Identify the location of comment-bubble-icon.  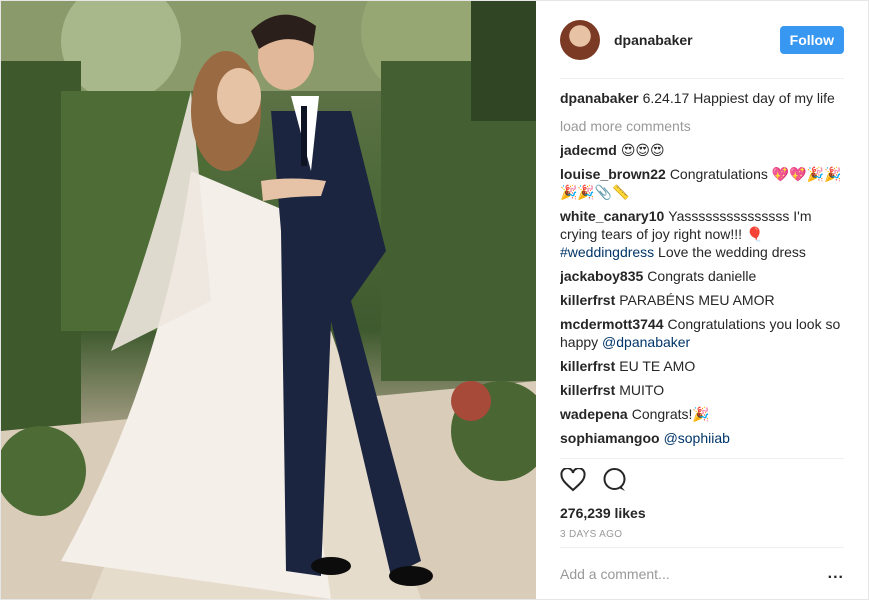
(615, 482).